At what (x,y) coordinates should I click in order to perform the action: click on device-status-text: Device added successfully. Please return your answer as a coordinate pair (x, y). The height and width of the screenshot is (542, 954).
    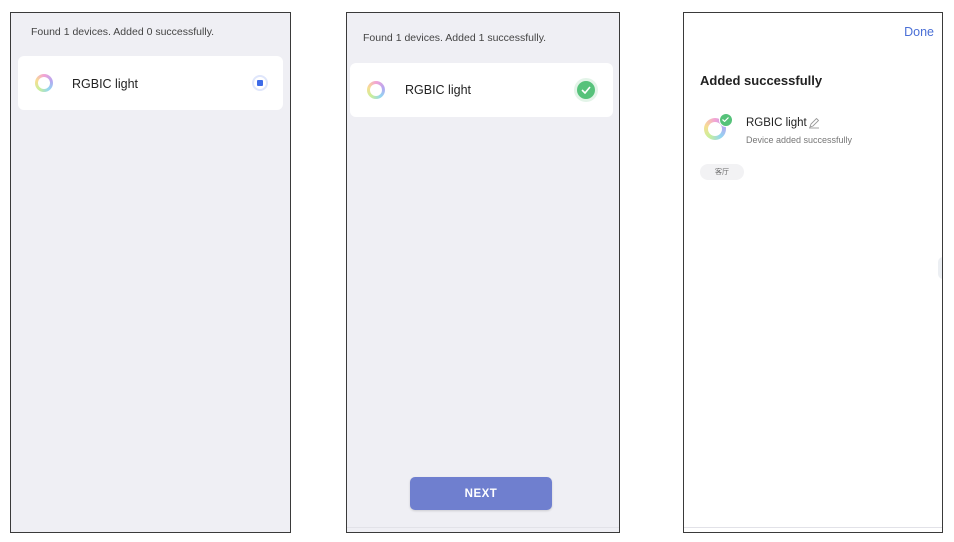
    Looking at the image, I should click on (799, 140).